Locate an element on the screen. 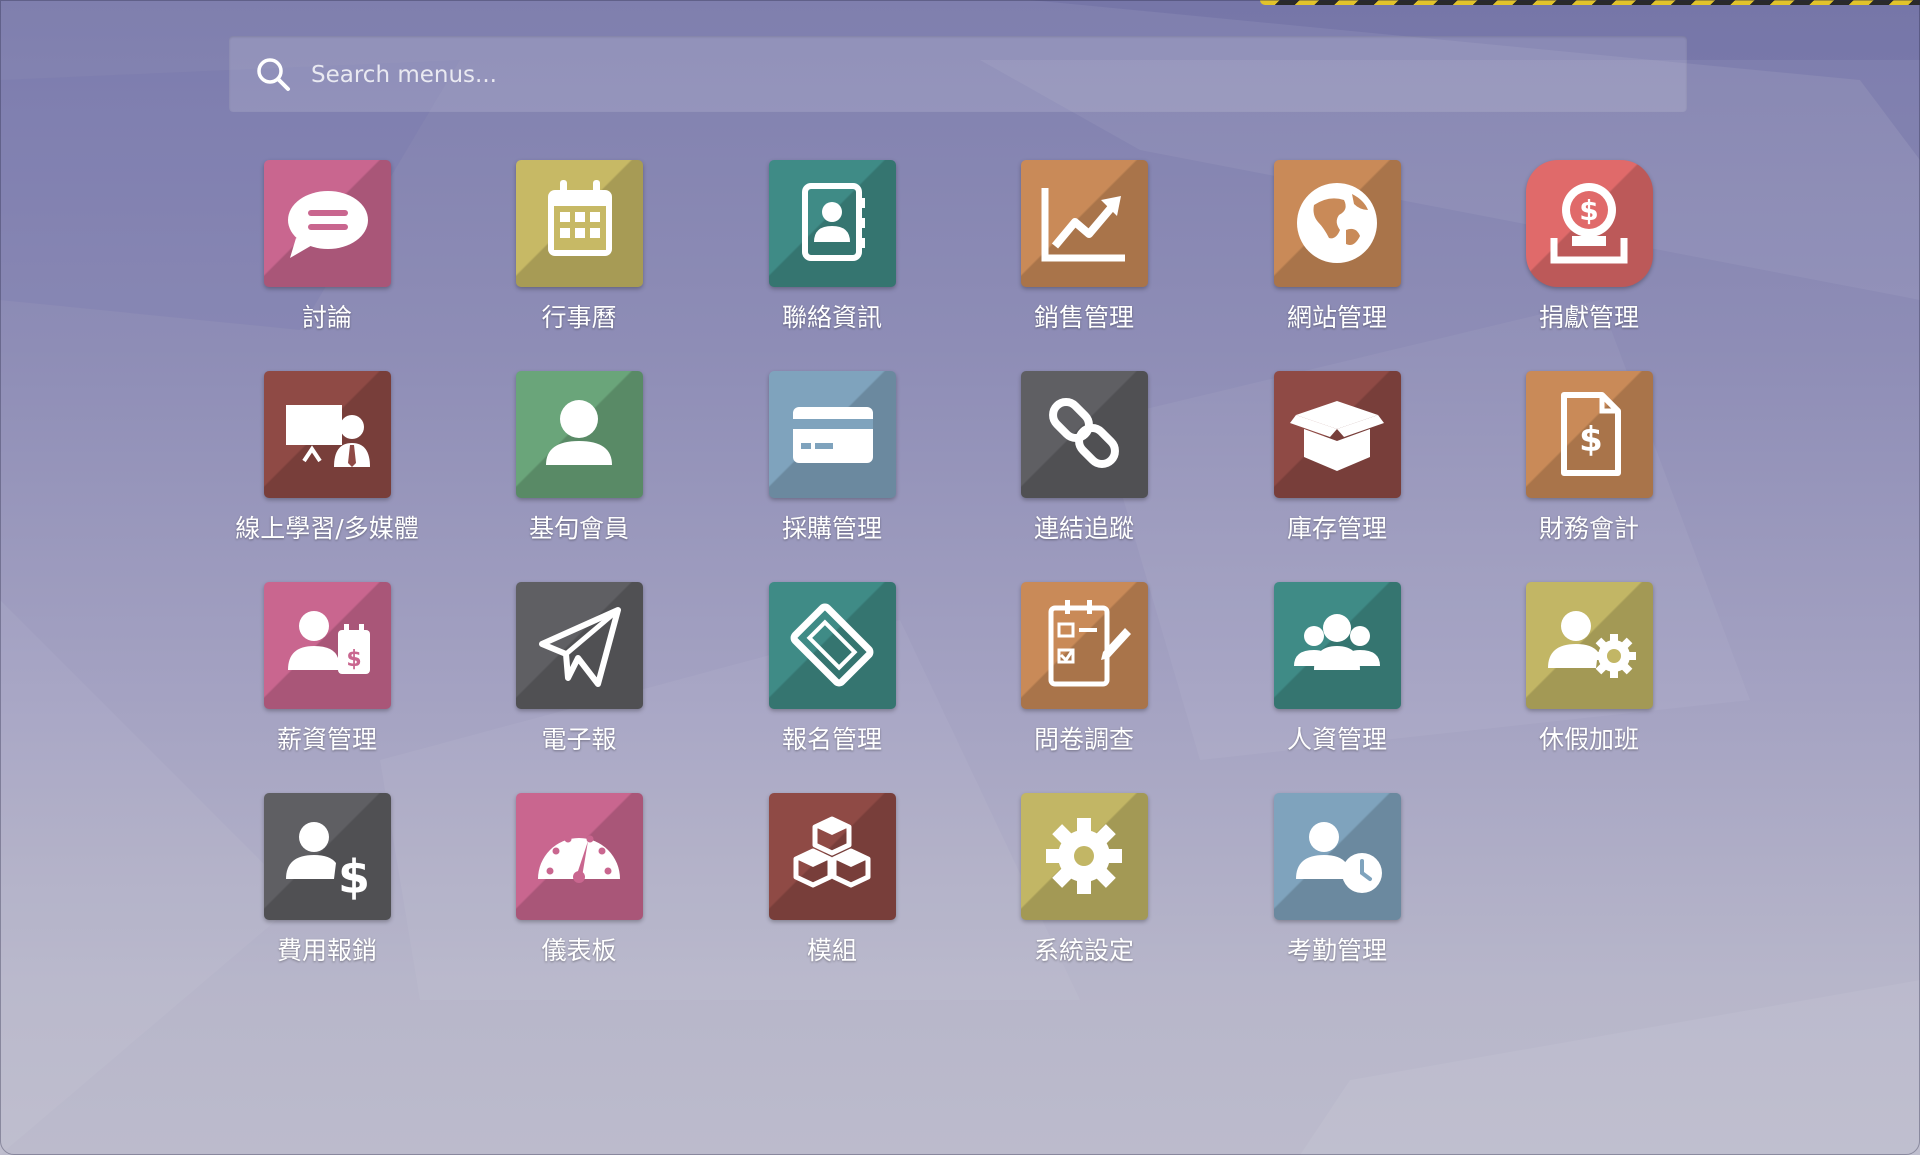  app-inventory: 庫存管理 is located at coordinates (1337, 471).